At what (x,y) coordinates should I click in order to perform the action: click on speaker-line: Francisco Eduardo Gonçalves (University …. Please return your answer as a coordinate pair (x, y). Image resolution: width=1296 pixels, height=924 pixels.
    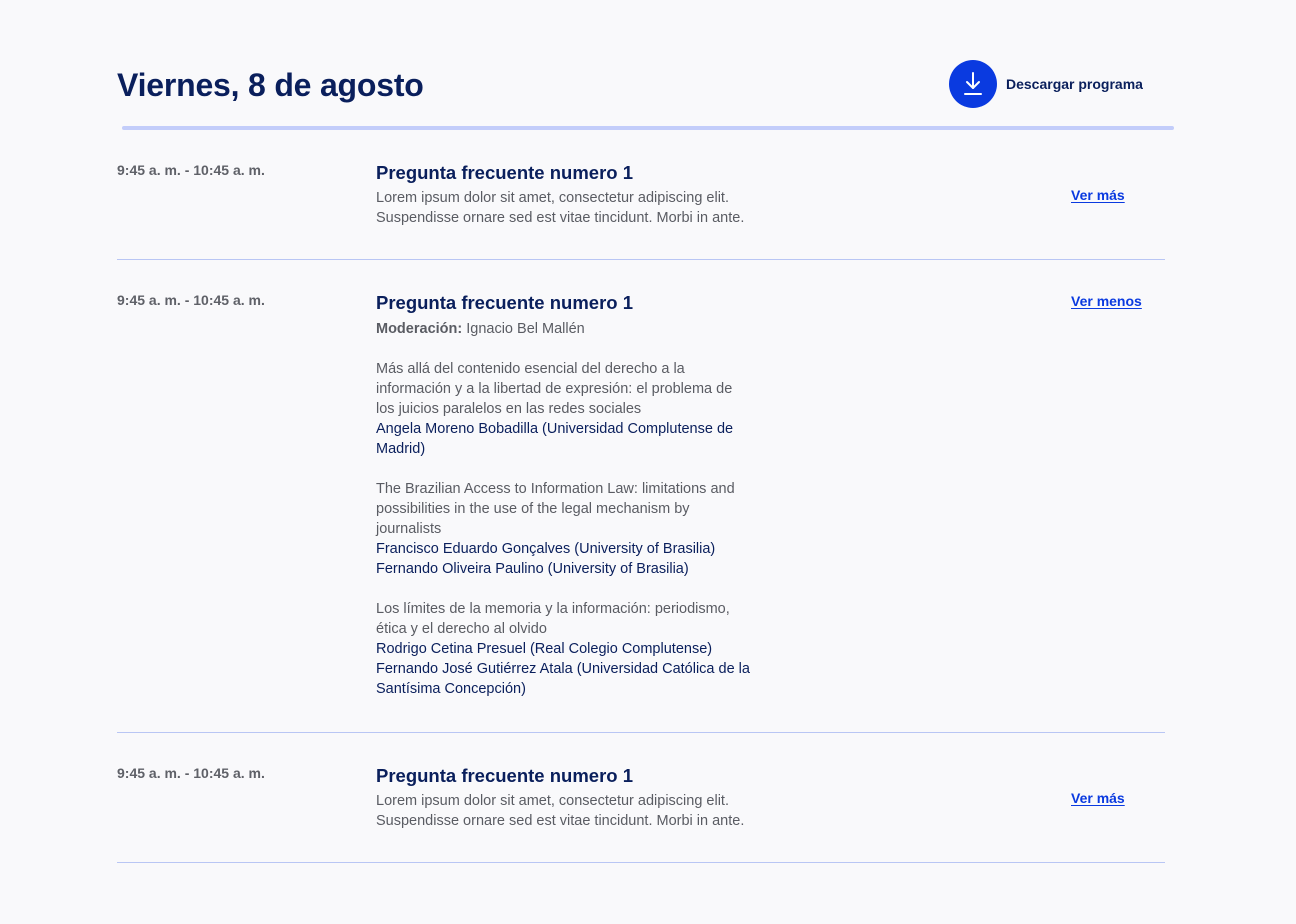
    Looking at the image, I should click on (546, 549).